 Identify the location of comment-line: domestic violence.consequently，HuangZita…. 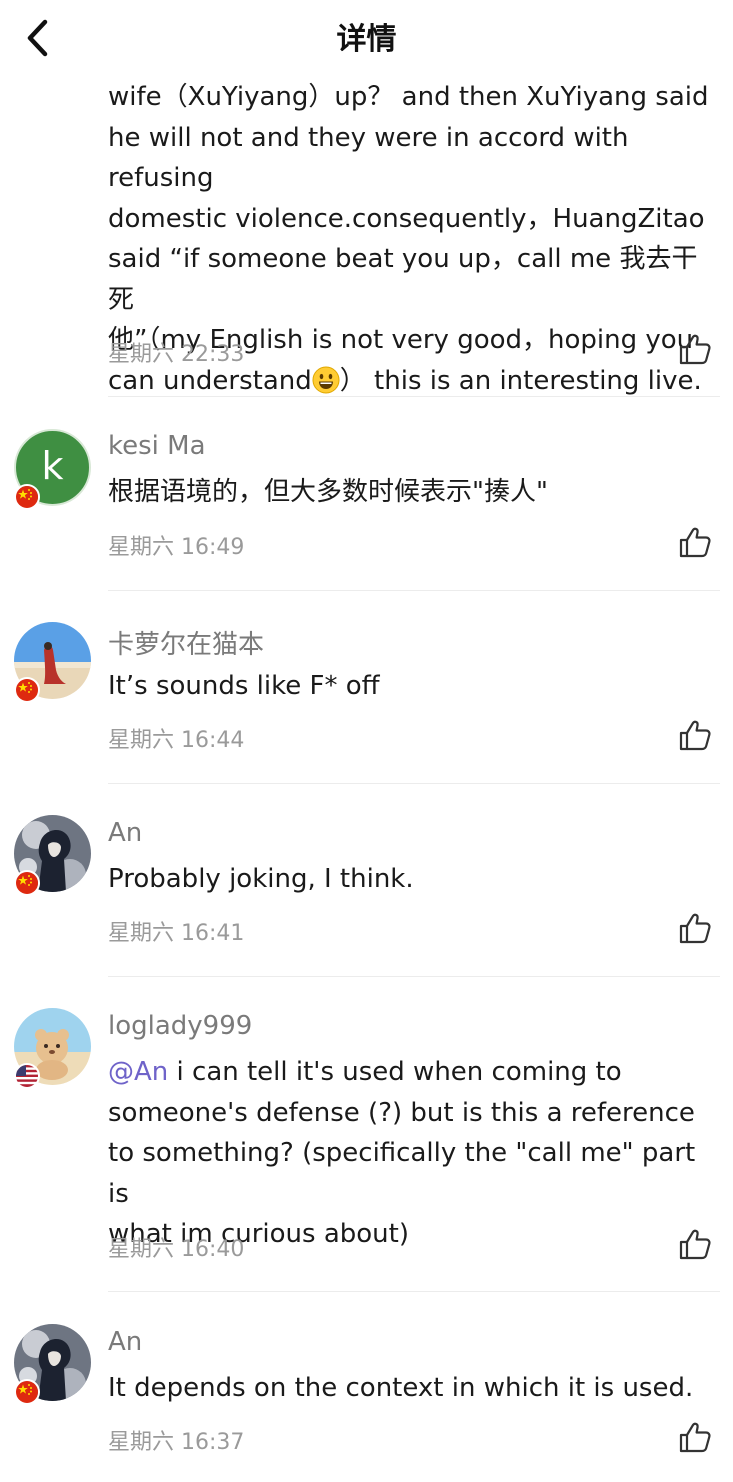
(406, 218).